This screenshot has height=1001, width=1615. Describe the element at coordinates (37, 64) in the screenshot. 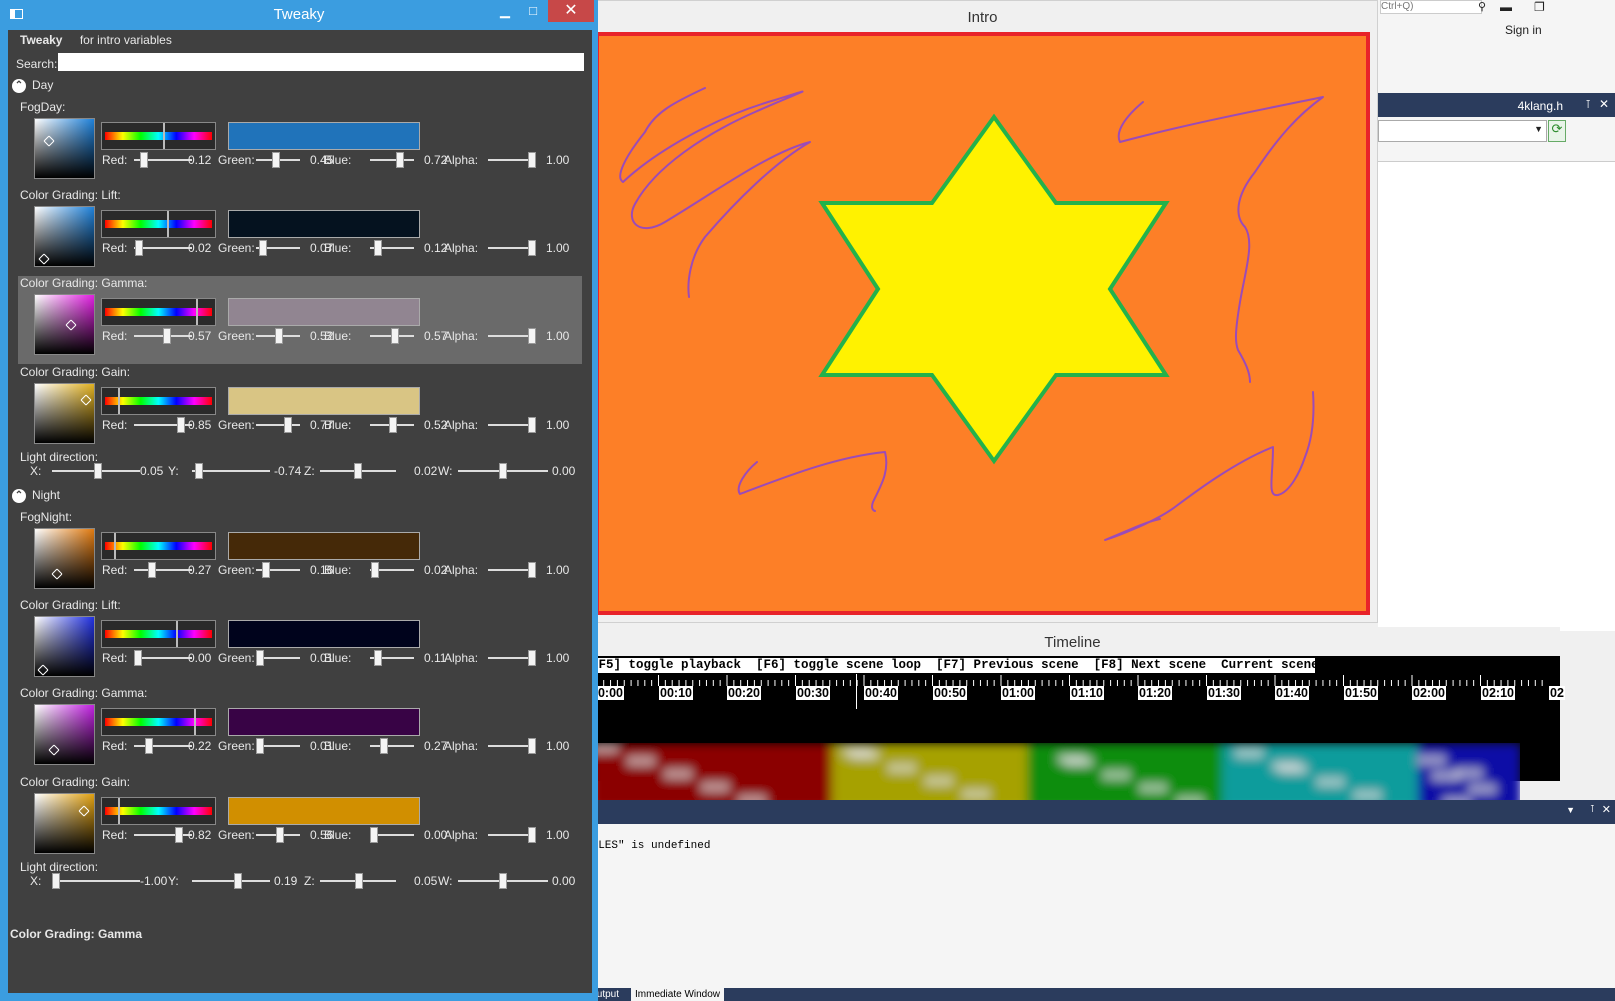

I see `search-label: Search:` at that location.